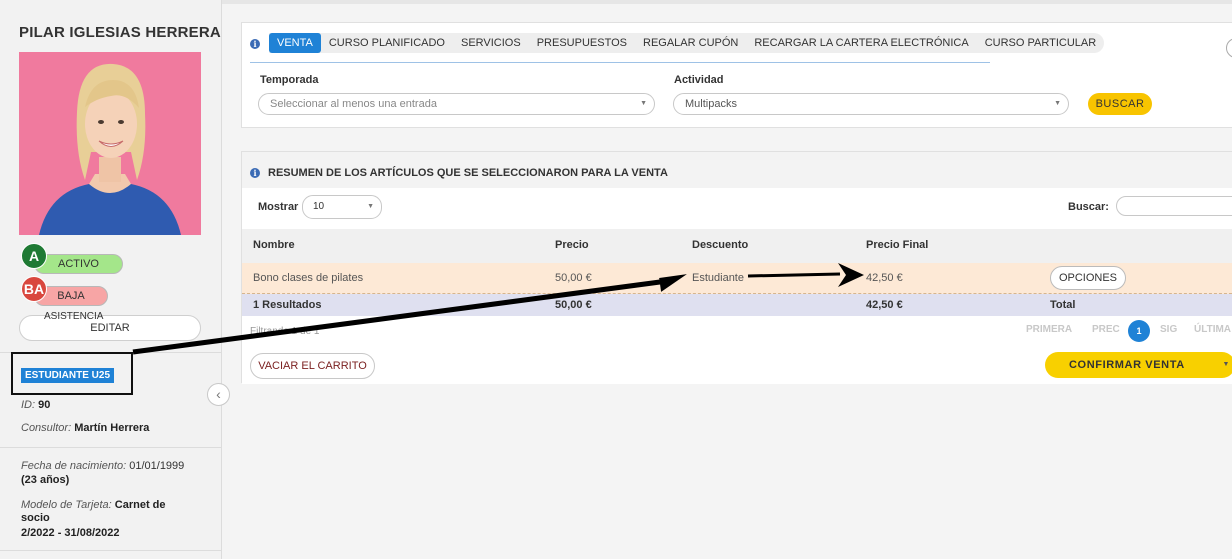  I want to click on tab-venta: VENTA, so click(295, 43).